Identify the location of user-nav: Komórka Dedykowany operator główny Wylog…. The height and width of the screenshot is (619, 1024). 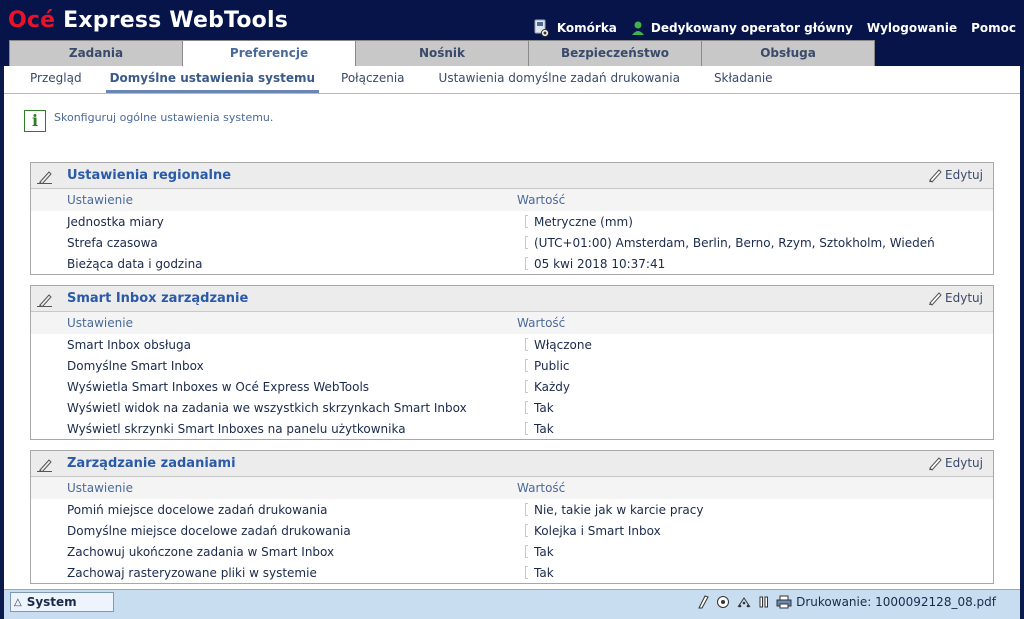
(778, 28).